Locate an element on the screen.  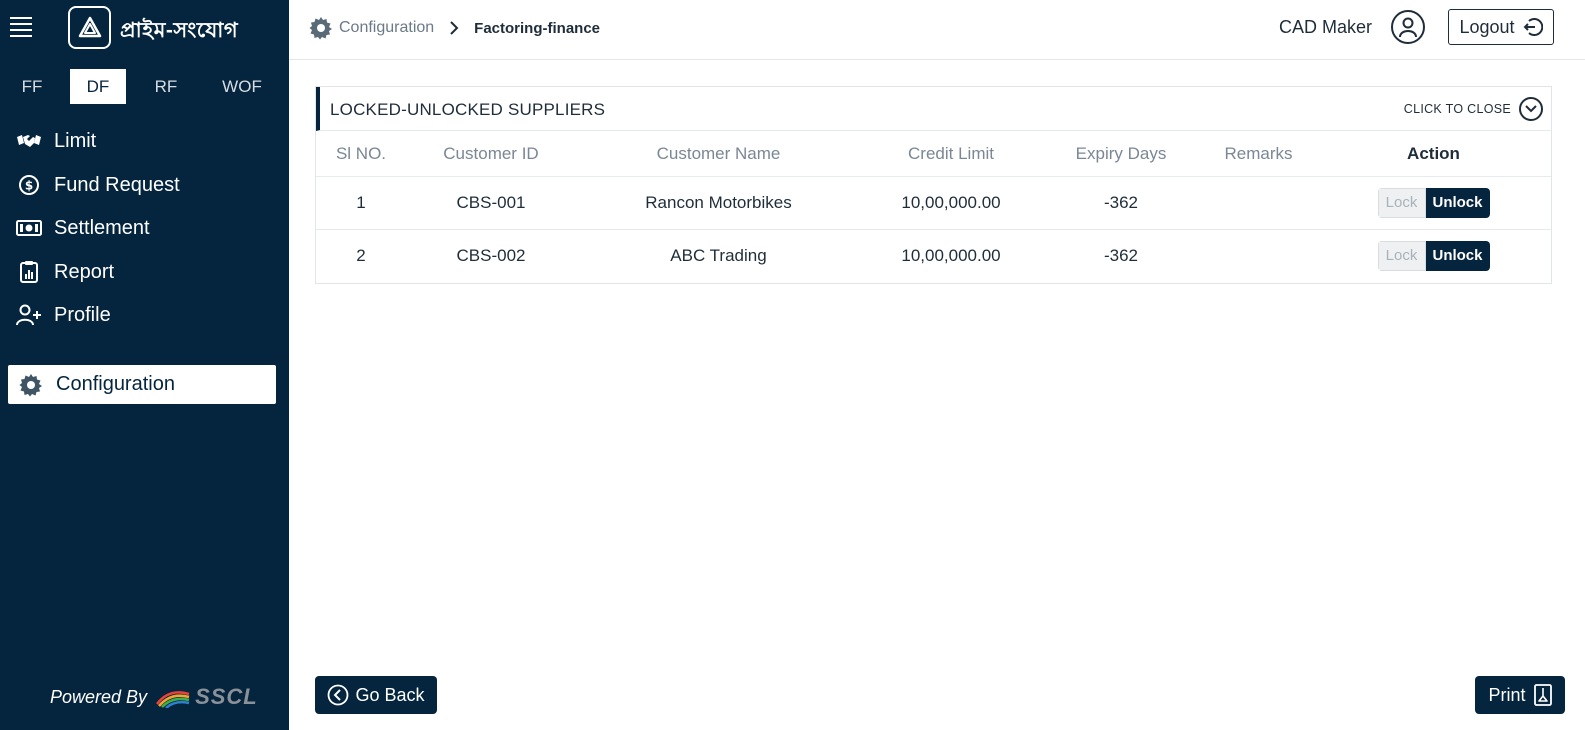
tab-ff: FF is located at coordinates (32, 86).